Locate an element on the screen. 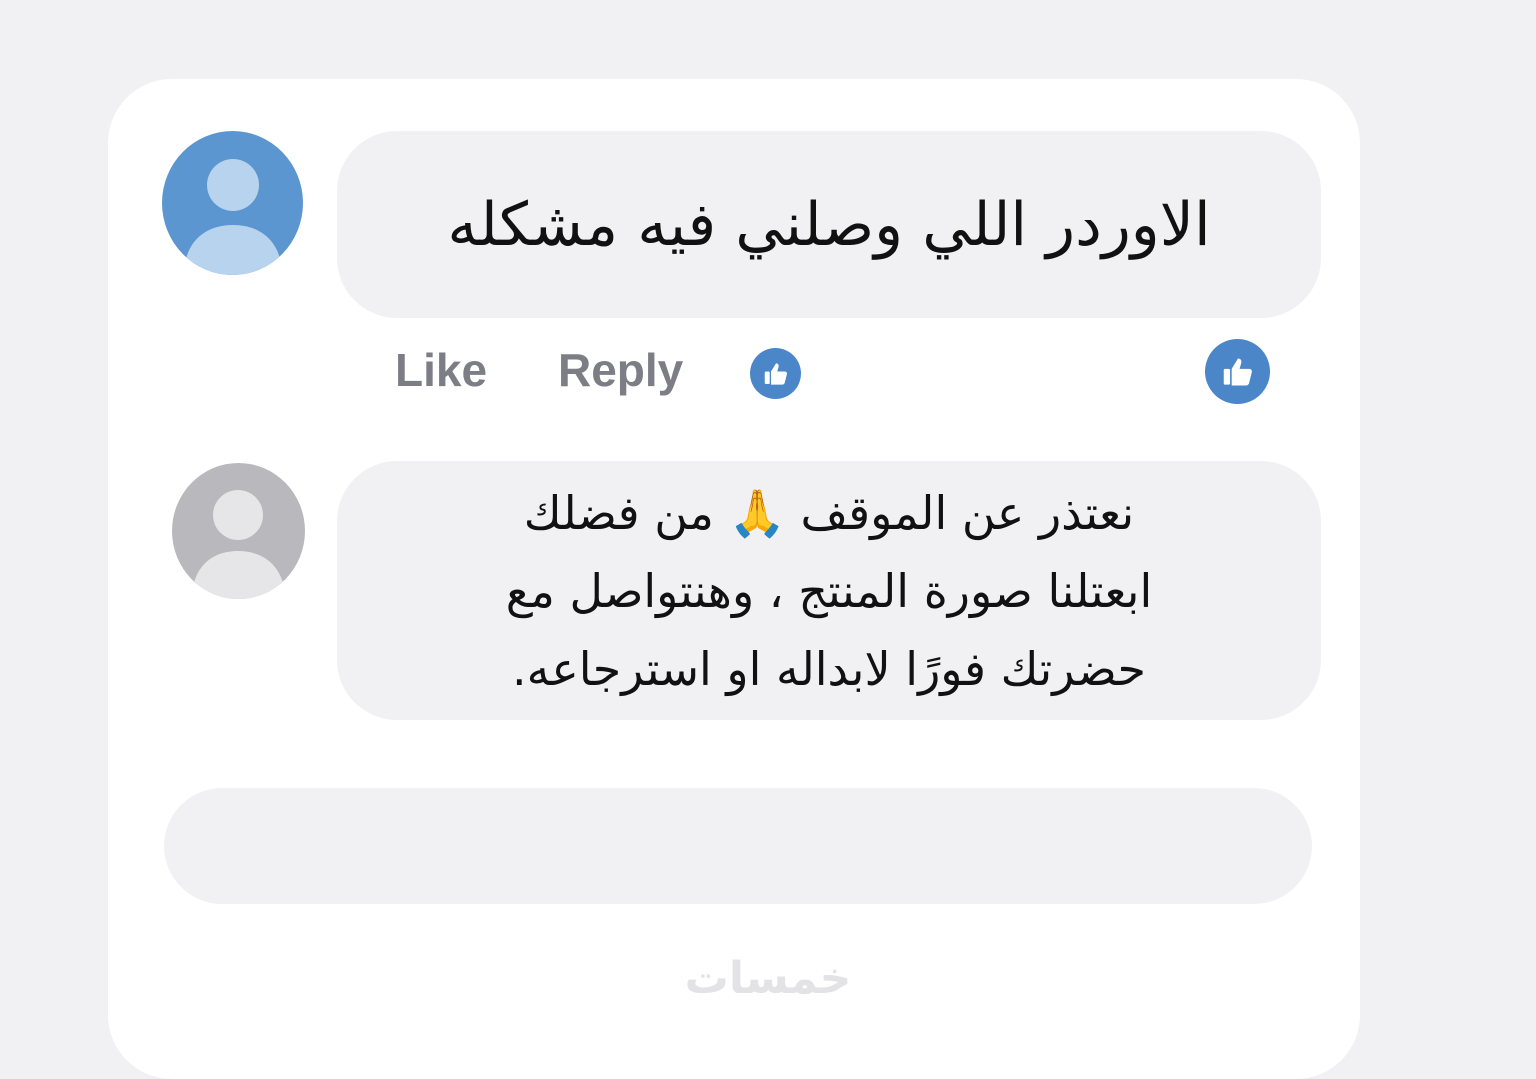  comment-text: الاوردر اللي وصلني فيه مشكله is located at coordinates (829, 224).